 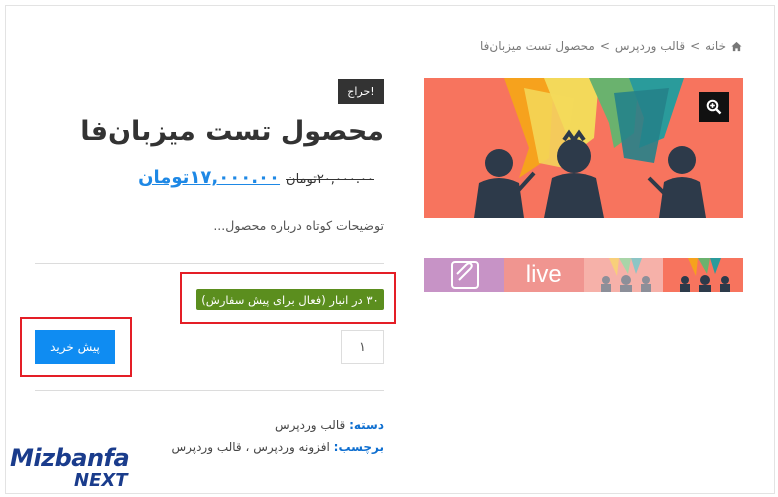 I want to click on breadcrumb-category-link: قالب وردپرس, so click(x=650, y=46).